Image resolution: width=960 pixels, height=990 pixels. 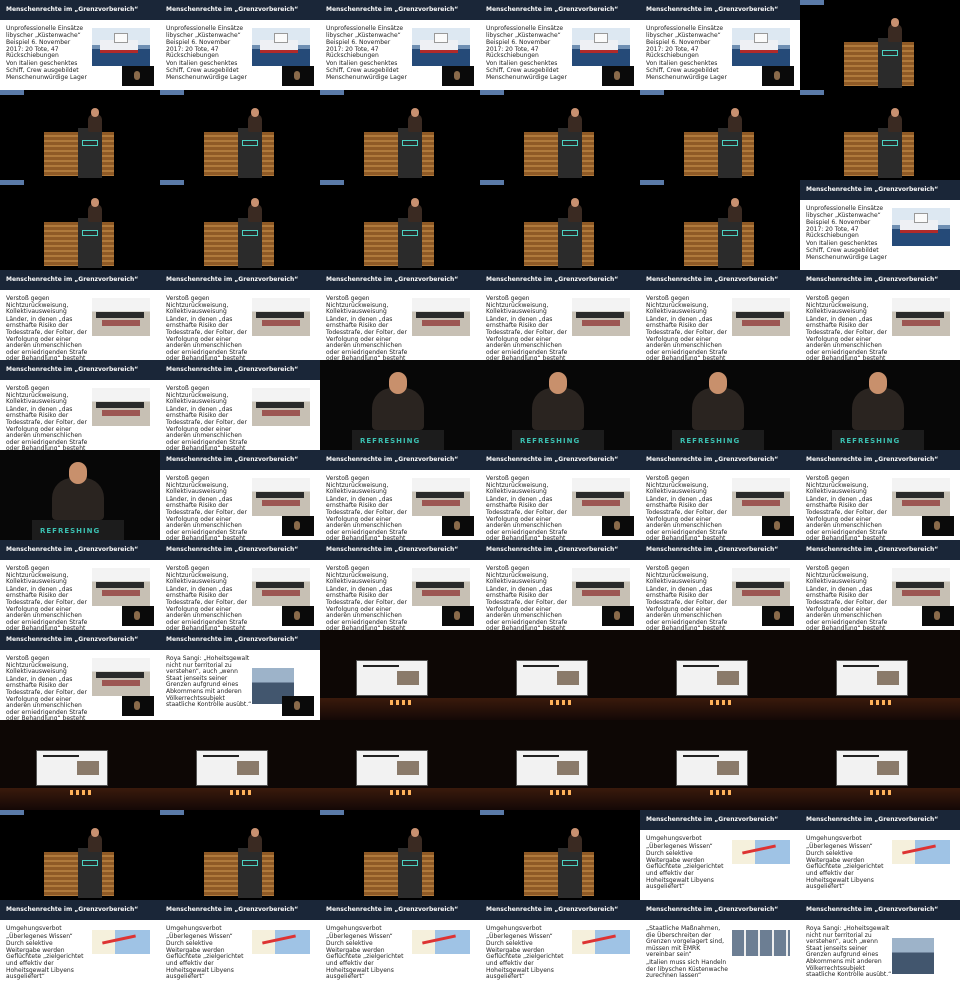 I want to click on slide-line: „Überlegenes Wissen“, so click(x=39, y=936).